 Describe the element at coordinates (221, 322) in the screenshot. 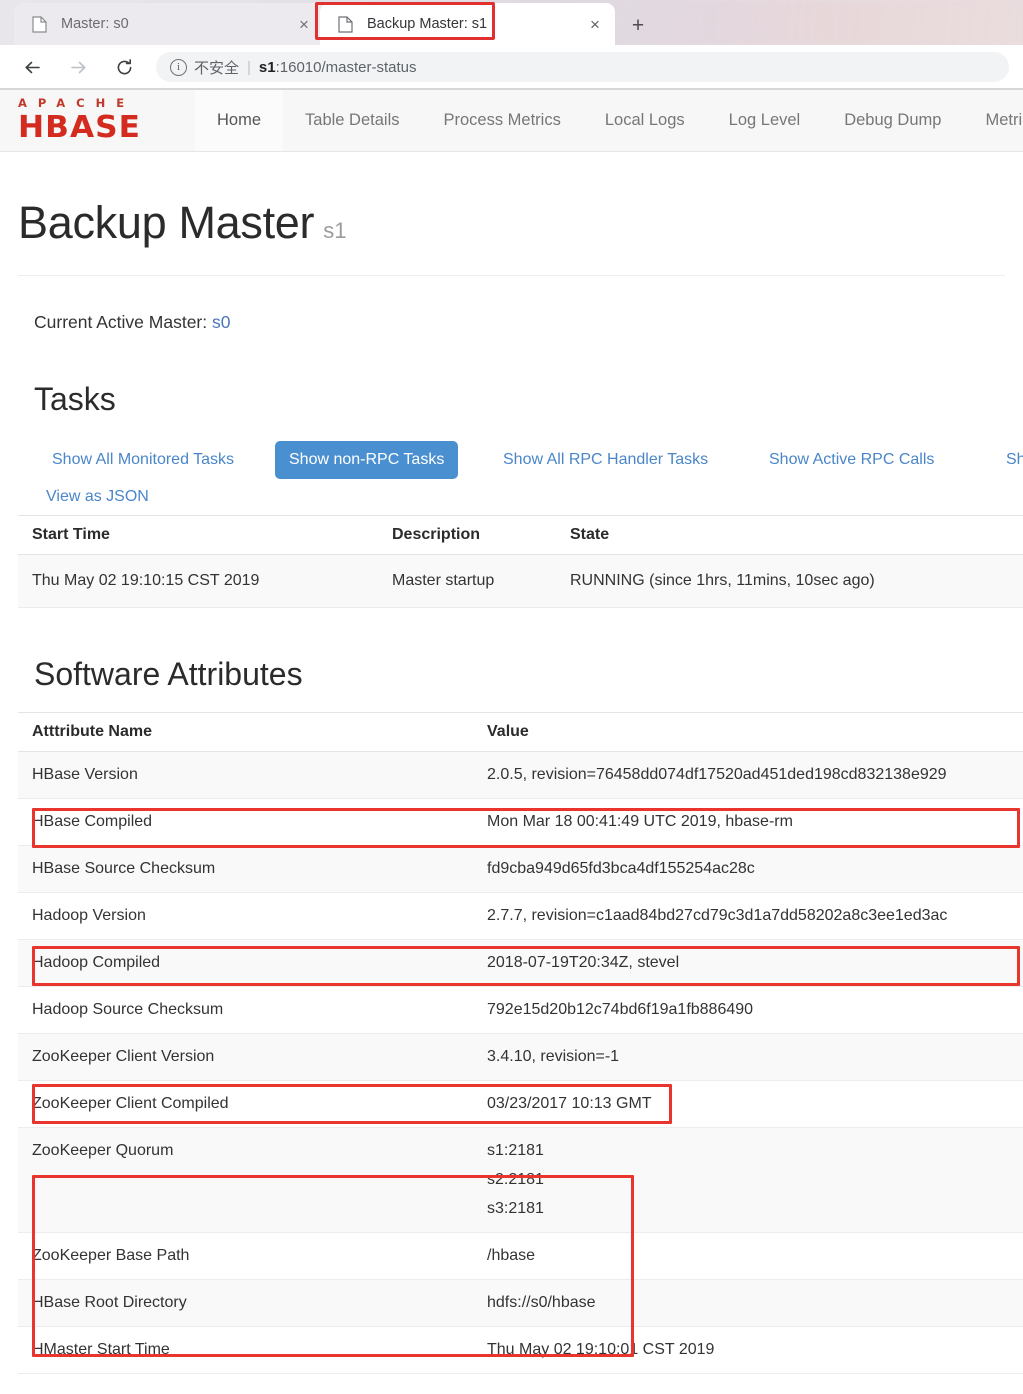

I see `current-active-master-link: s0` at that location.